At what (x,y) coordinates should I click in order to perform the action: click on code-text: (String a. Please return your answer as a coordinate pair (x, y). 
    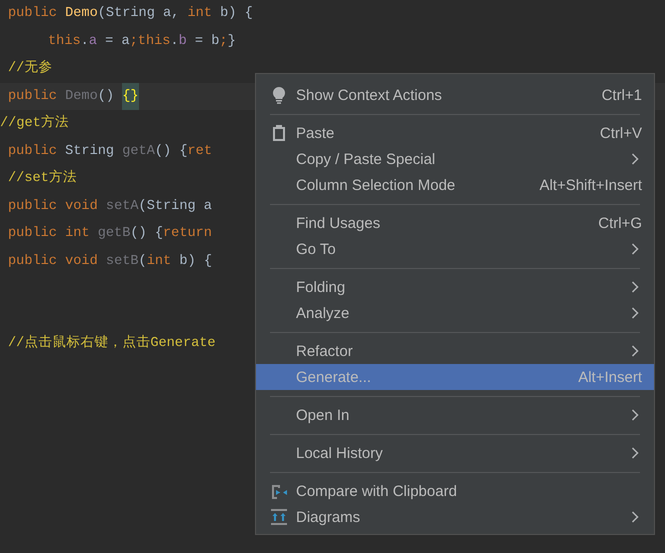
    Looking at the image, I should click on (175, 207).